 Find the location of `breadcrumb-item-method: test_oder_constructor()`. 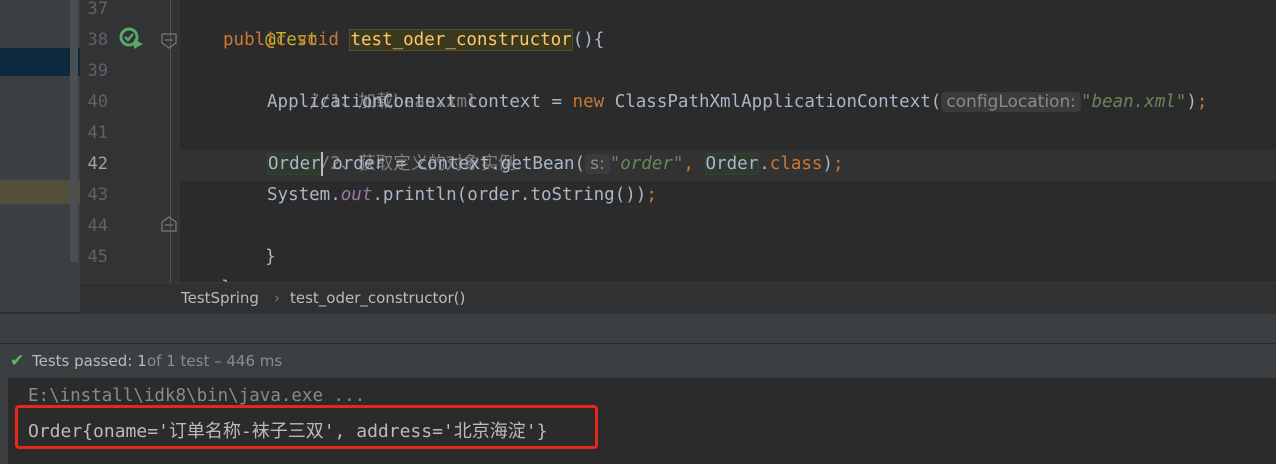

breadcrumb-item-method: test_oder_constructor() is located at coordinates (377, 298).